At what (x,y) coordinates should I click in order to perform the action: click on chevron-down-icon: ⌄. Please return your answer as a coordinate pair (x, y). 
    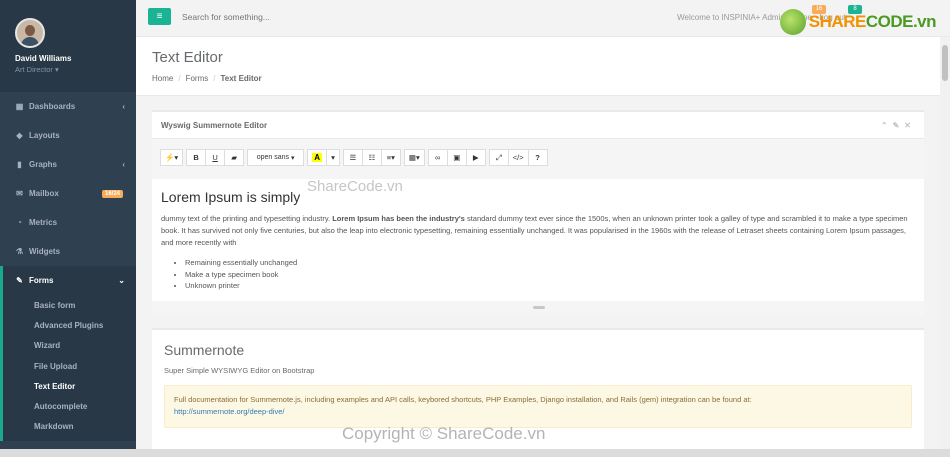
    Looking at the image, I should click on (121, 280).